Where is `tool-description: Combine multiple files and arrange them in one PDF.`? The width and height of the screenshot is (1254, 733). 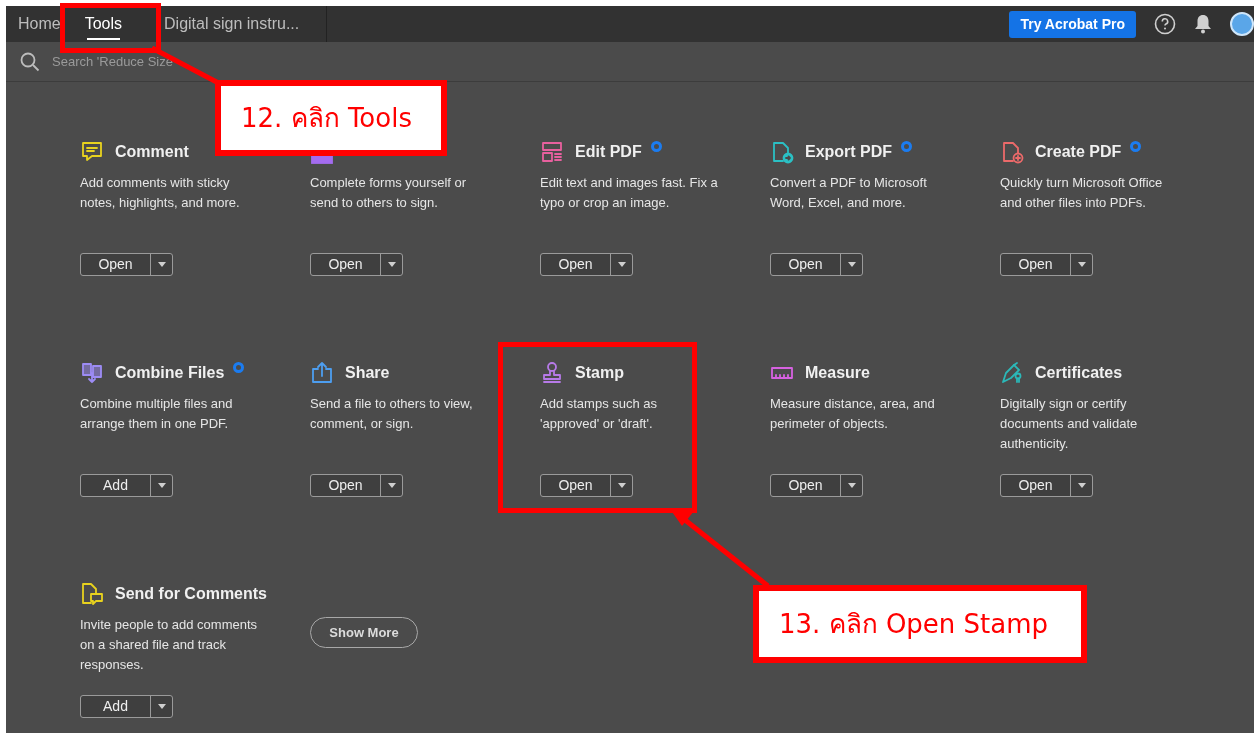 tool-description: Combine multiple files and arrange them in one PDF. is located at coordinates (157, 414).